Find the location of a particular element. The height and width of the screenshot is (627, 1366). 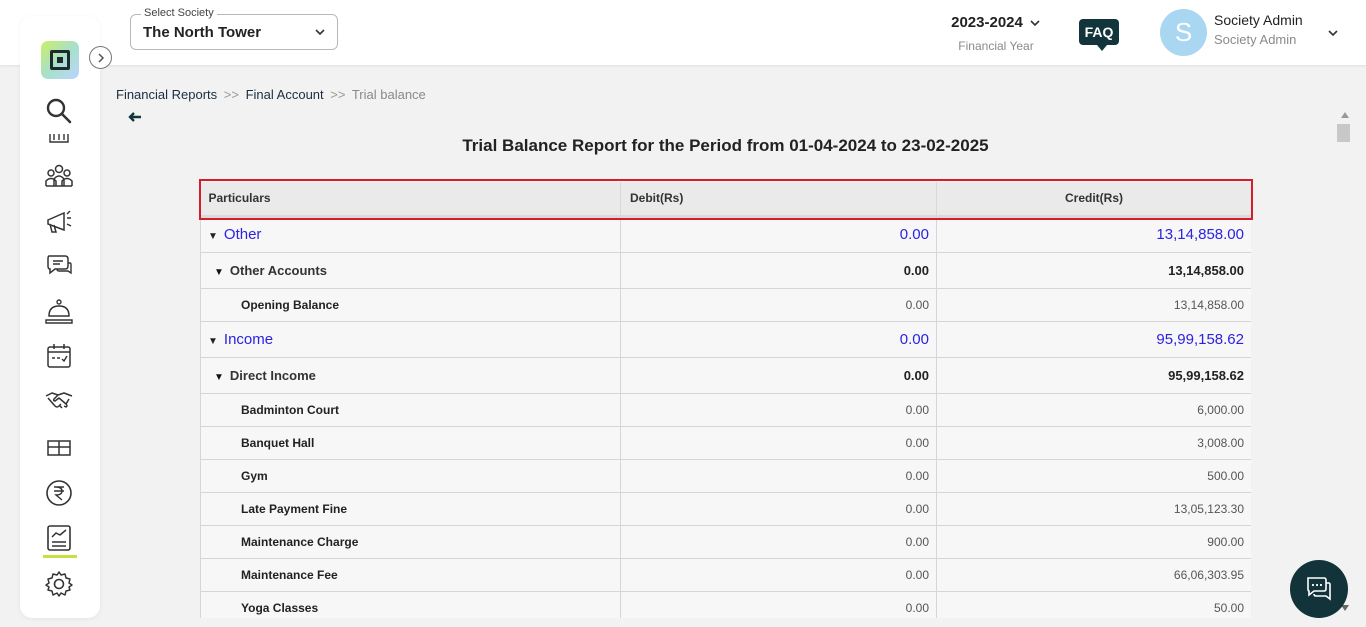

group-row: ▼ Other 0.00 13,14,858.00 is located at coordinates (725, 234).